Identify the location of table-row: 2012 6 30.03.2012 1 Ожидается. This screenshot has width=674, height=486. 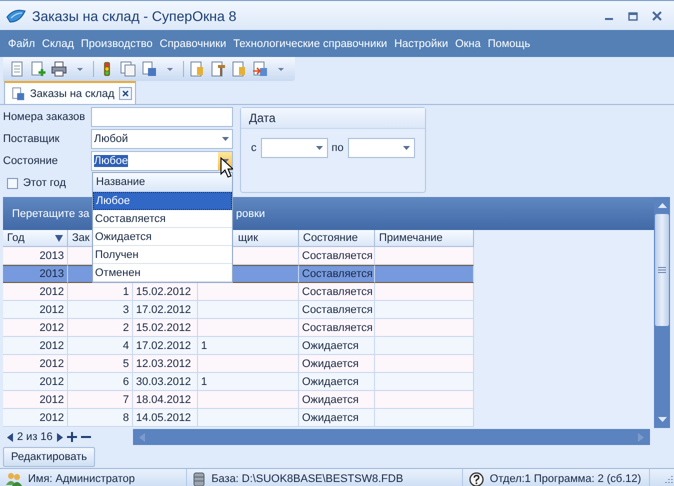
(328, 382).